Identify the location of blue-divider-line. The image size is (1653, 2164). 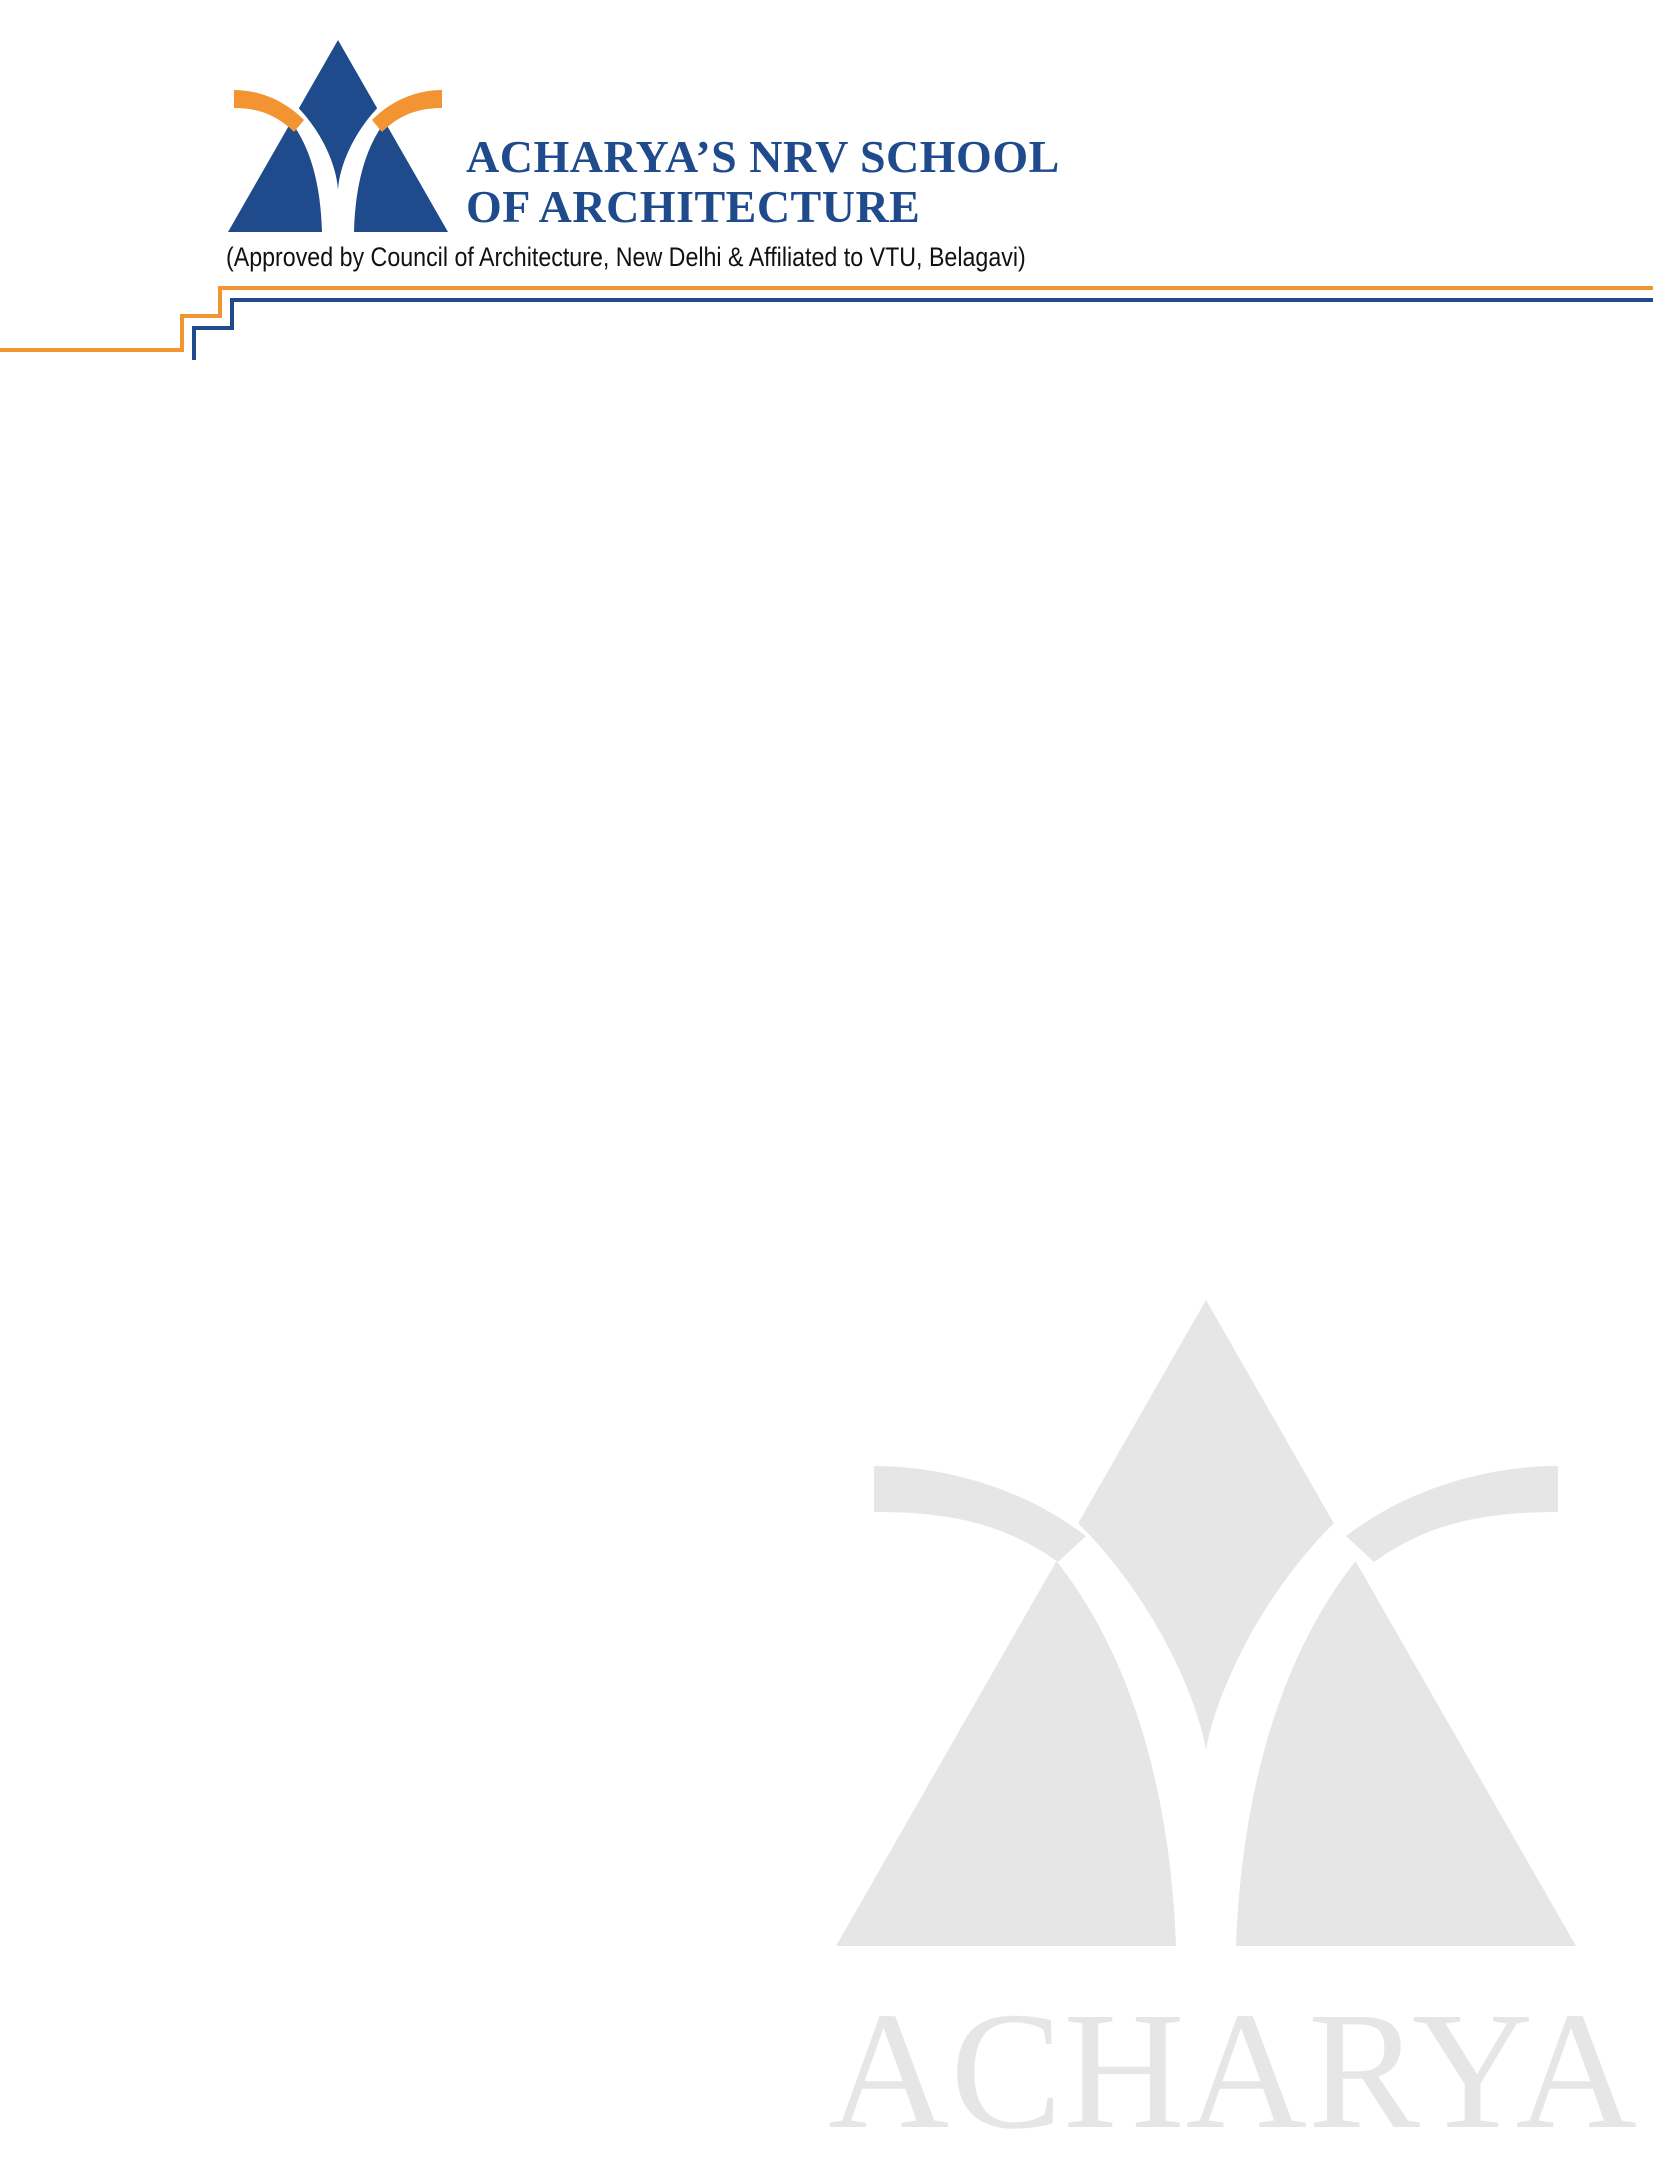
(826, 329).